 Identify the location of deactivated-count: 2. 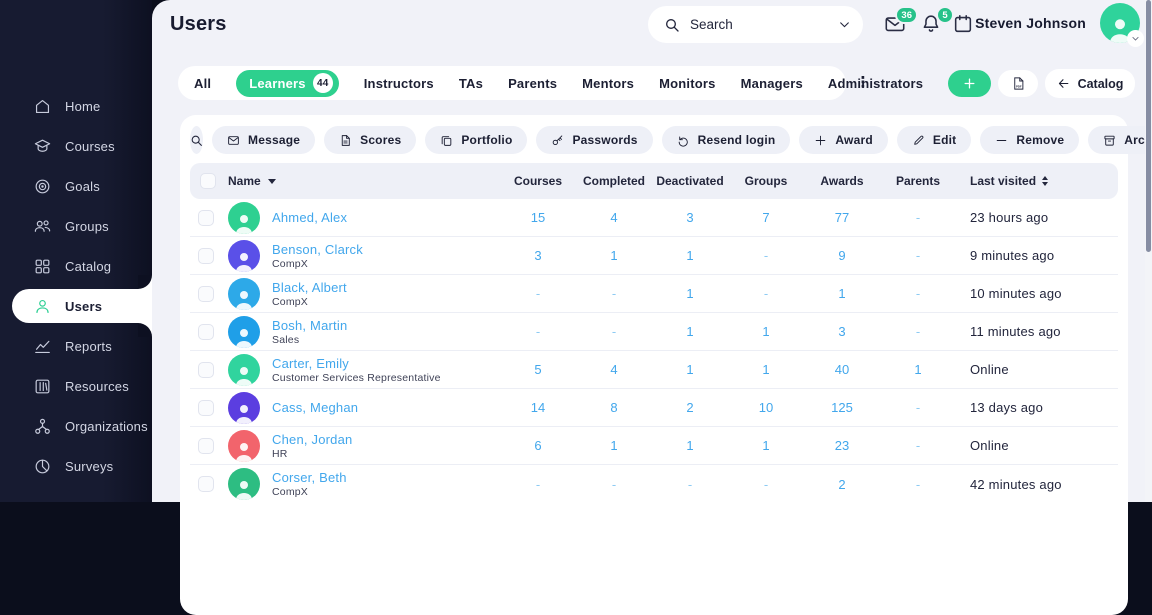
(690, 407).